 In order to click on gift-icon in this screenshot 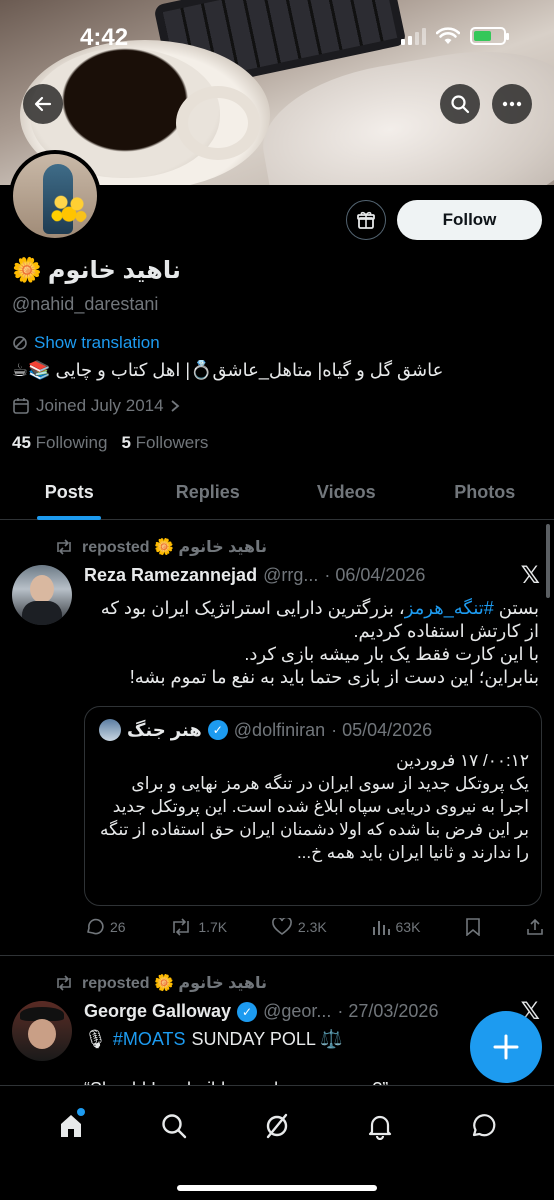, I will do `click(366, 220)`.